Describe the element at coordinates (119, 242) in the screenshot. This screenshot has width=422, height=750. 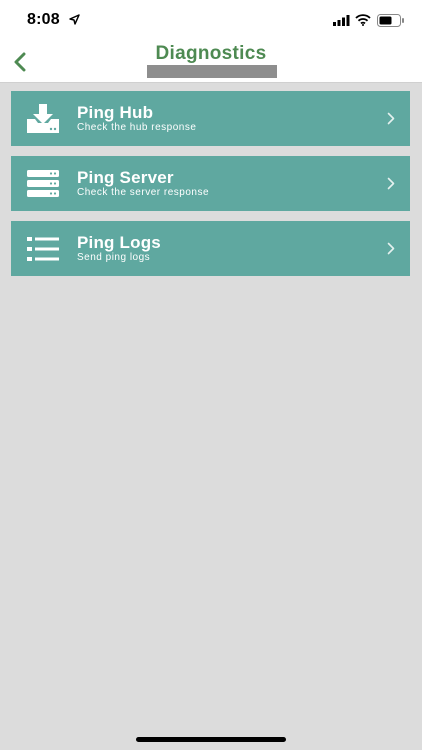
I see `menu-item-title: Ping Logs` at that location.